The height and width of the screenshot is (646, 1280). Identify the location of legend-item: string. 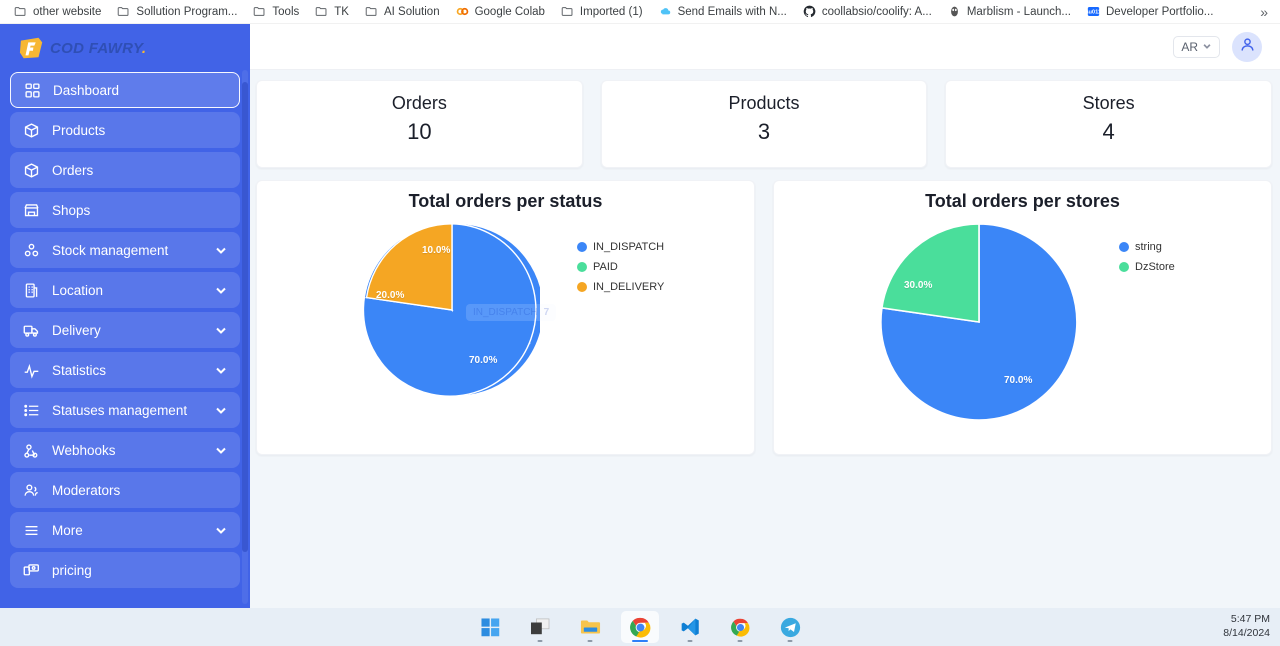
(1147, 247).